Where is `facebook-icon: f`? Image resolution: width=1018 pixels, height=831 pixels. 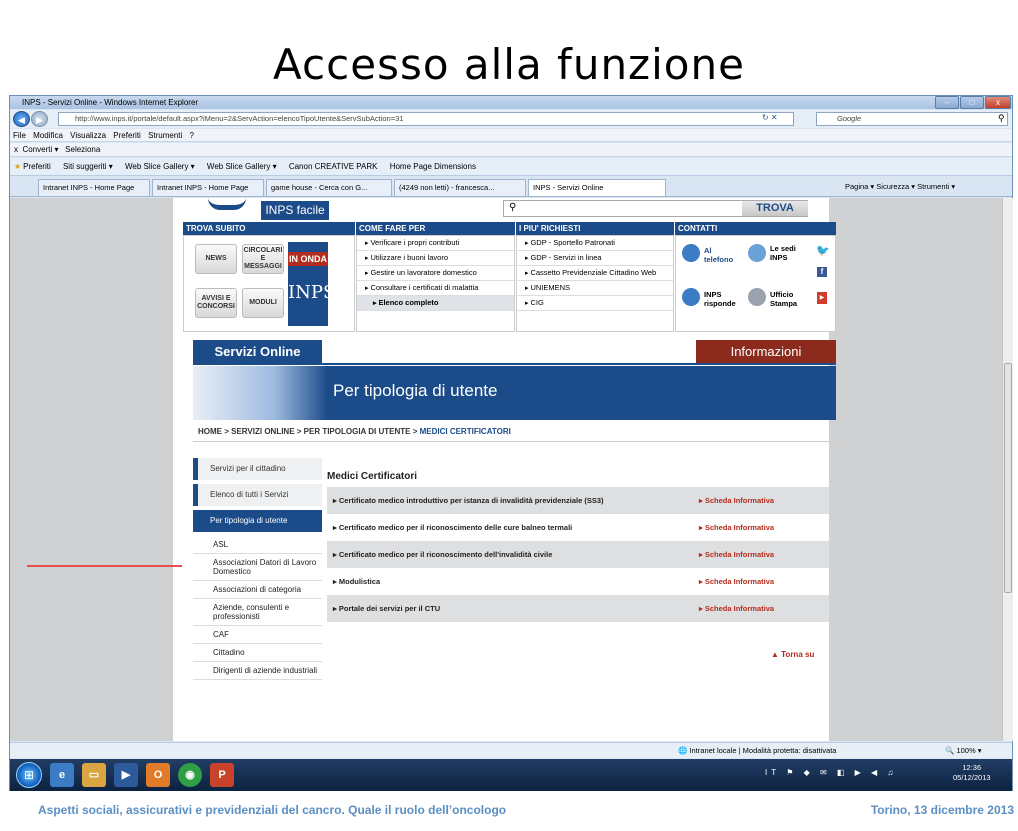 facebook-icon: f is located at coordinates (822, 272).